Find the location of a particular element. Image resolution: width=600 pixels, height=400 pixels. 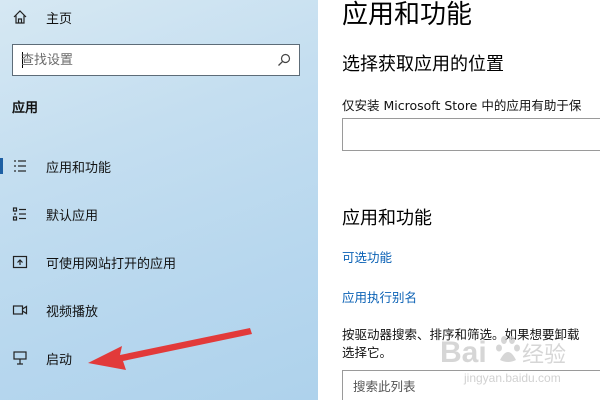

sidebar-item-apps-for-websites: 可使用网站打开的应用 is located at coordinates (150, 262).